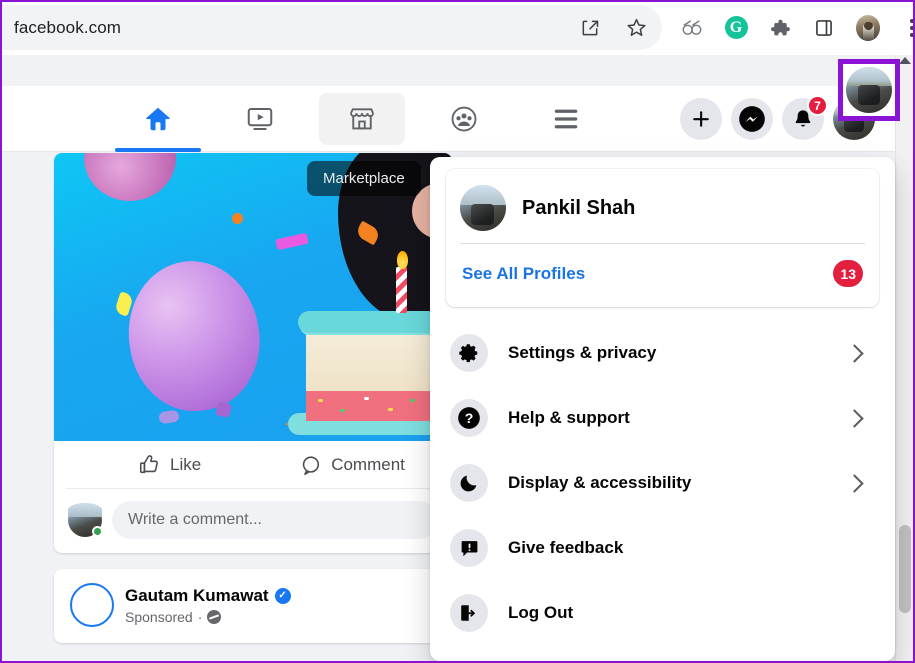 The height and width of the screenshot is (663, 915). I want to click on profiles-count-badge: 13, so click(848, 273).